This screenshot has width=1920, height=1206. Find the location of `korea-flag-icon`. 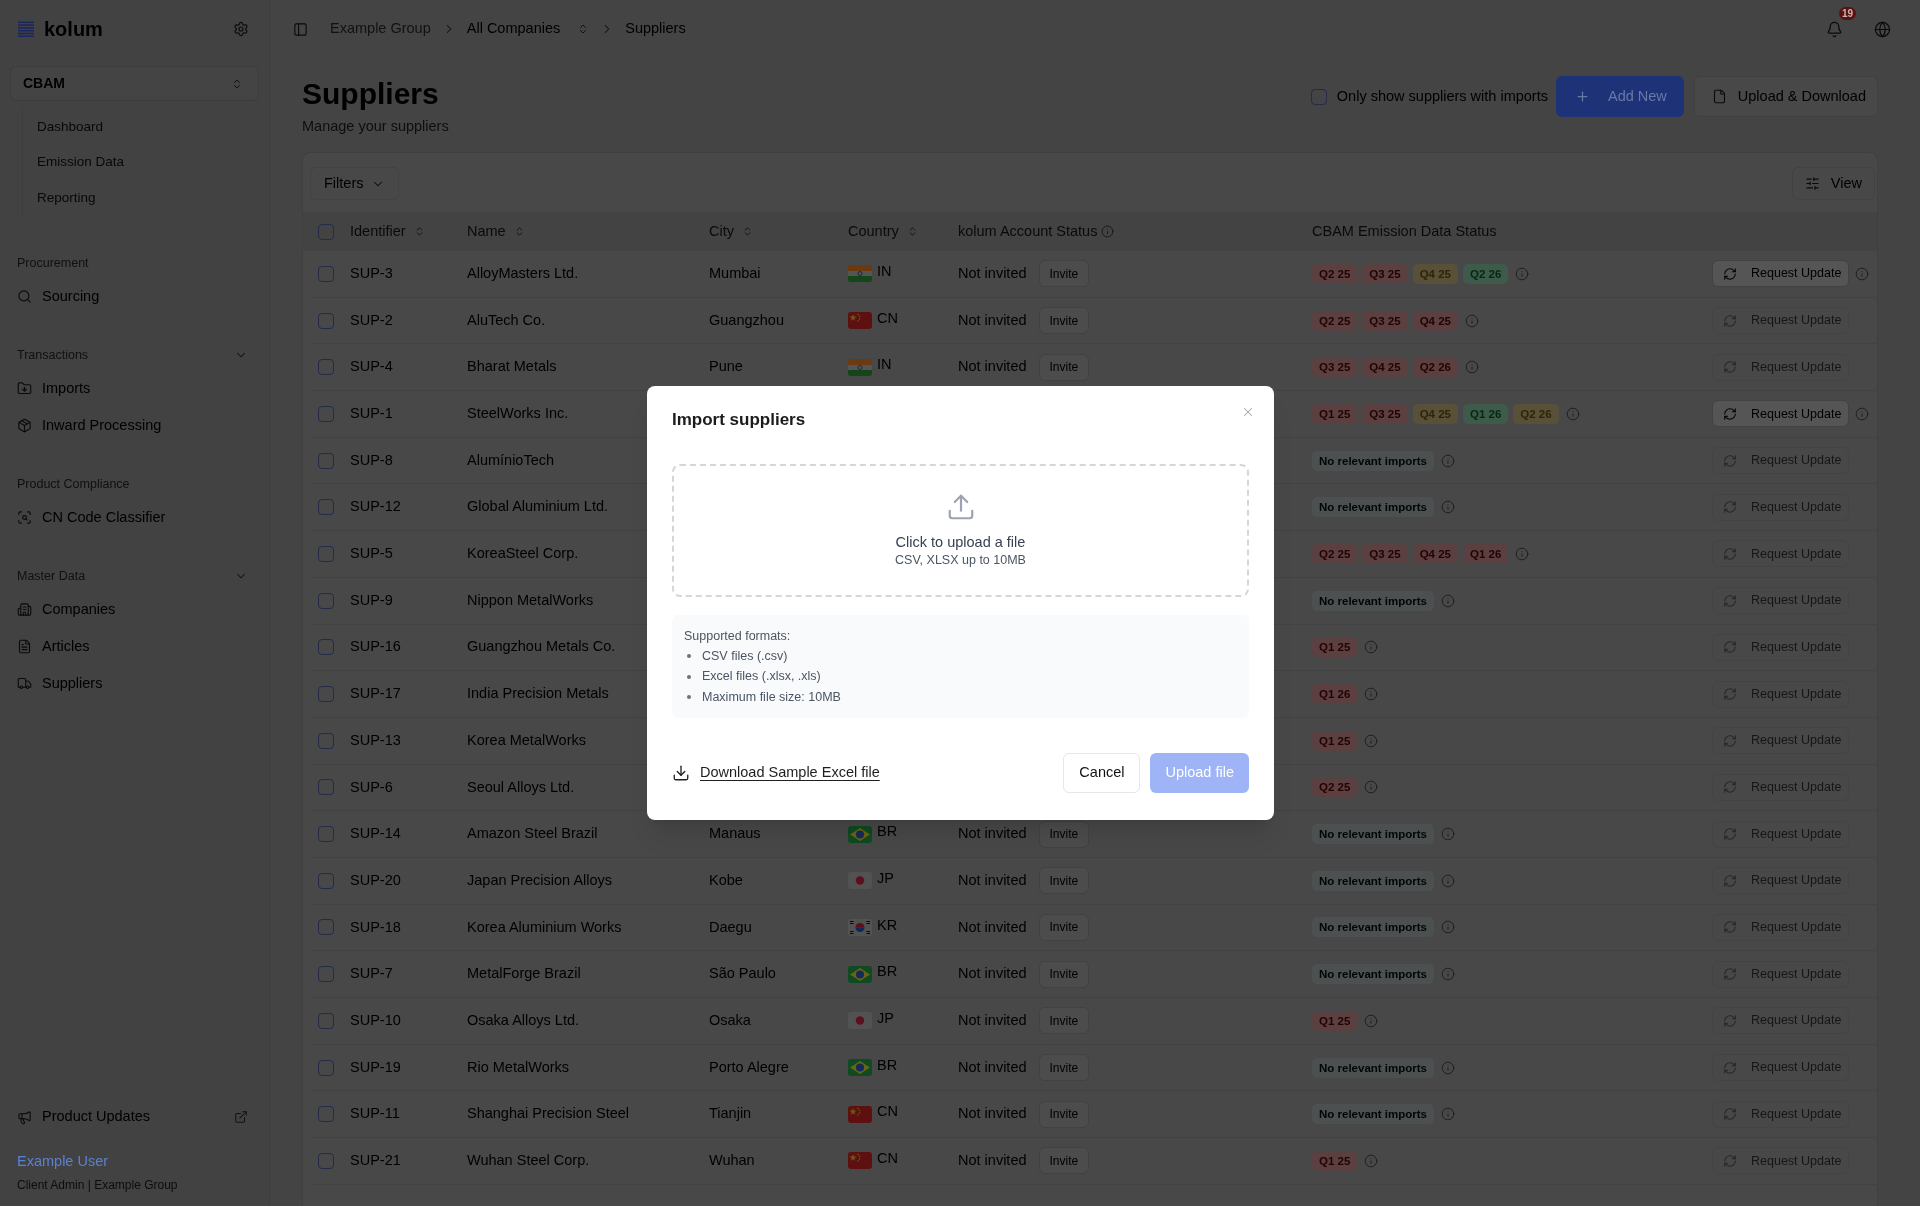

korea-flag-icon is located at coordinates (860, 927).